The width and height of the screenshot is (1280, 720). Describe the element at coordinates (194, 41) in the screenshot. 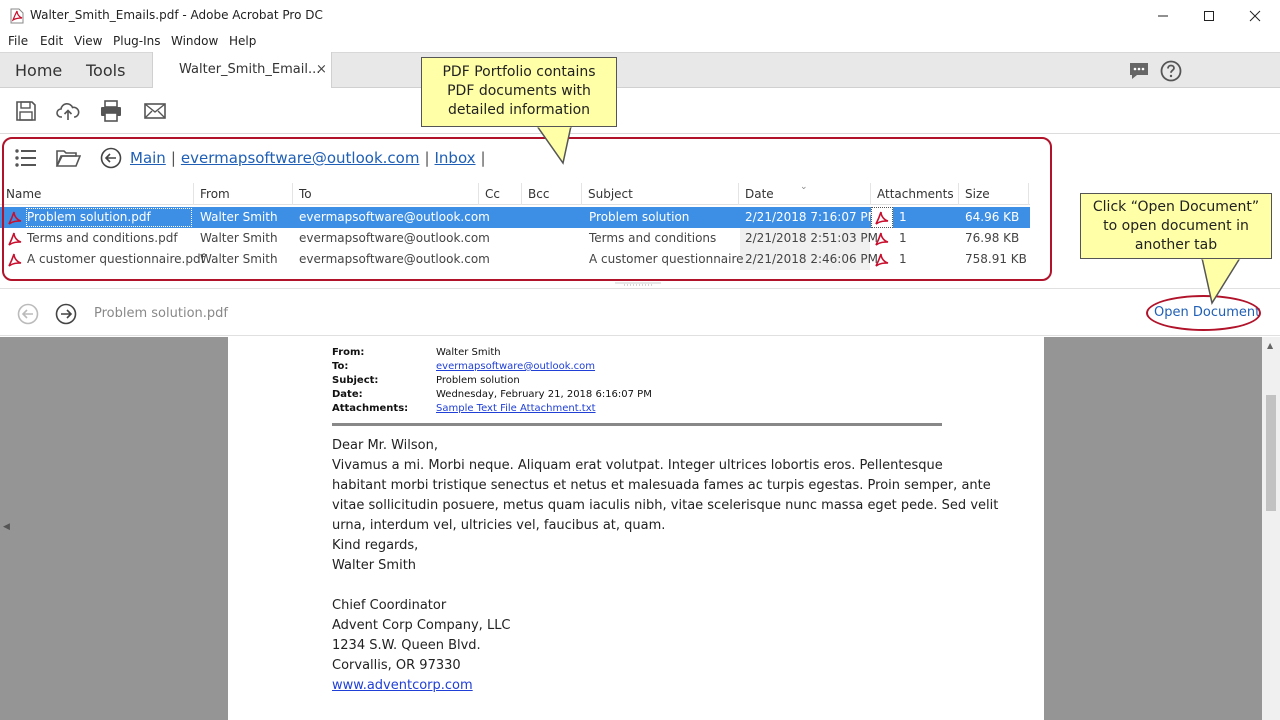

I see `menu-window: Window` at that location.